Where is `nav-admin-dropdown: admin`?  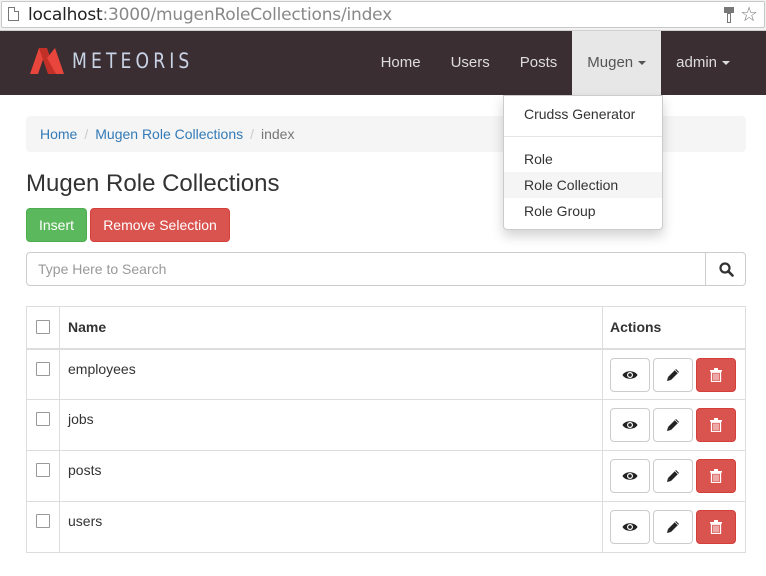
nav-admin-dropdown: admin is located at coordinates (713, 63).